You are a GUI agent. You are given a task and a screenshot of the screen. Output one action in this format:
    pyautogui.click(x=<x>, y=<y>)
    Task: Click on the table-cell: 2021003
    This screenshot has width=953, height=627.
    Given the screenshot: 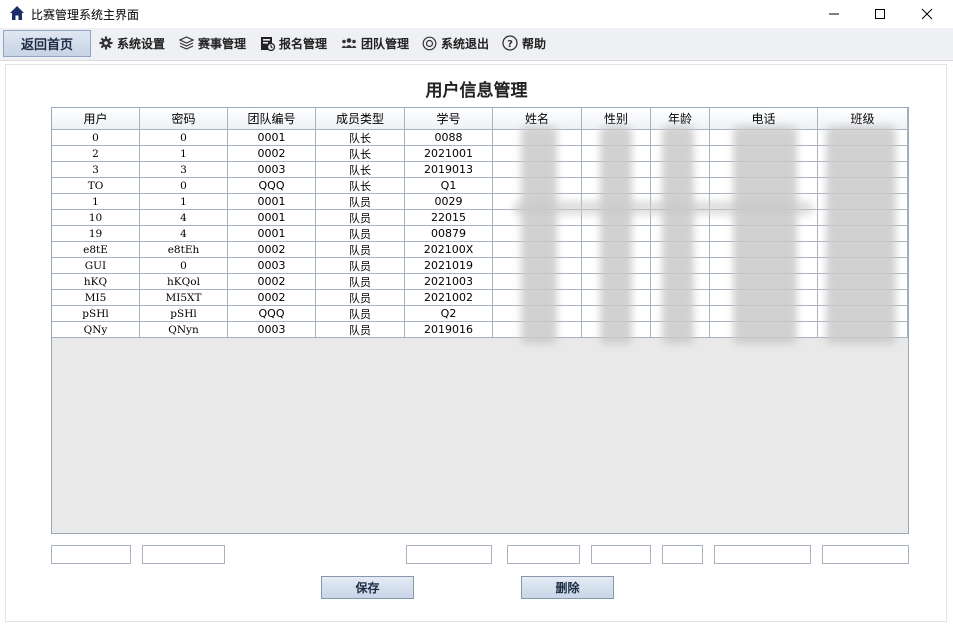 What is the action you would take?
    pyautogui.click(x=449, y=282)
    